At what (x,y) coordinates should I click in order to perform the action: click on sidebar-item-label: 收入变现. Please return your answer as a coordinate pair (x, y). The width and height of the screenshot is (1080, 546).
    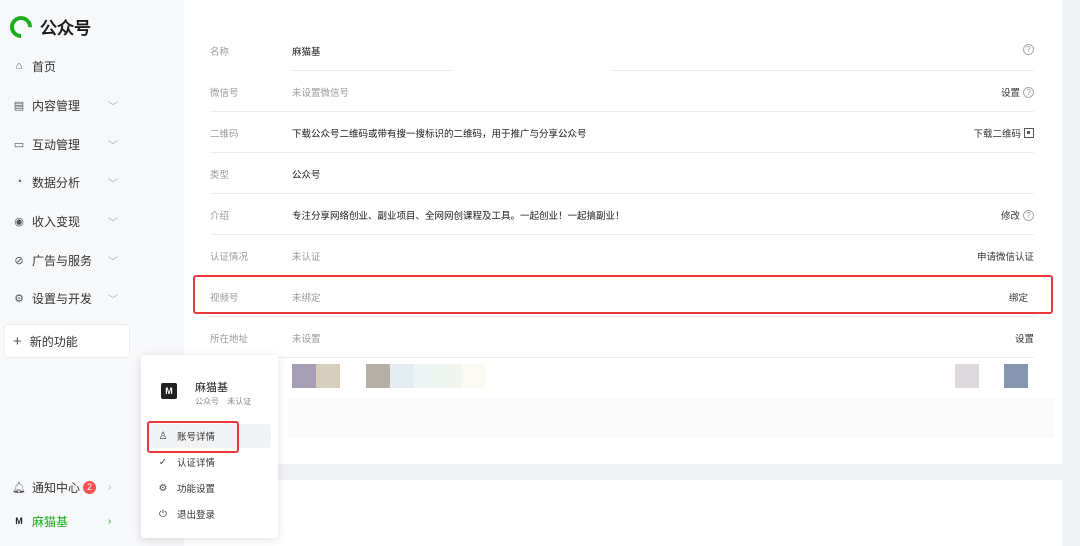
    Looking at the image, I should click on (56, 221).